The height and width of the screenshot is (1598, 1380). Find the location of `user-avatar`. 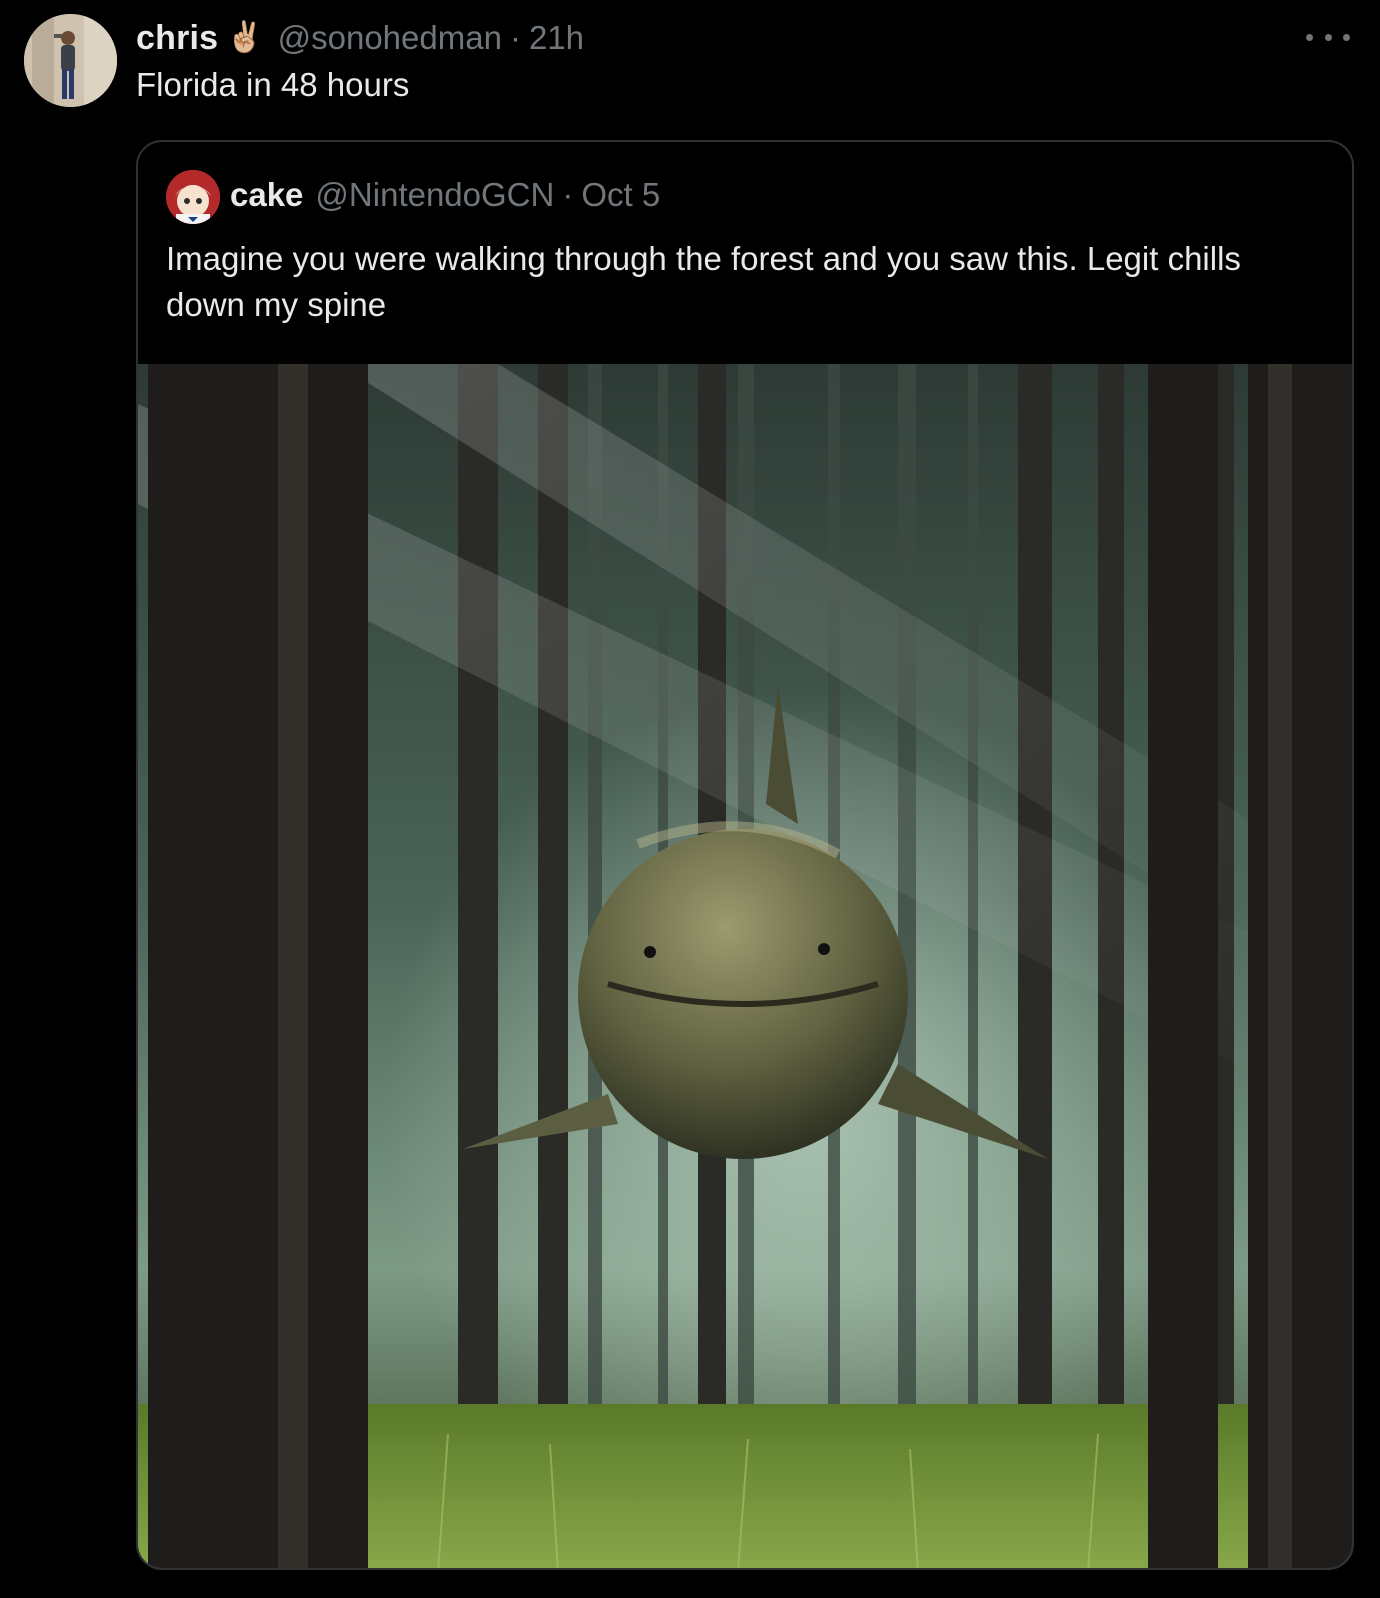

user-avatar is located at coordinates (70, 60).